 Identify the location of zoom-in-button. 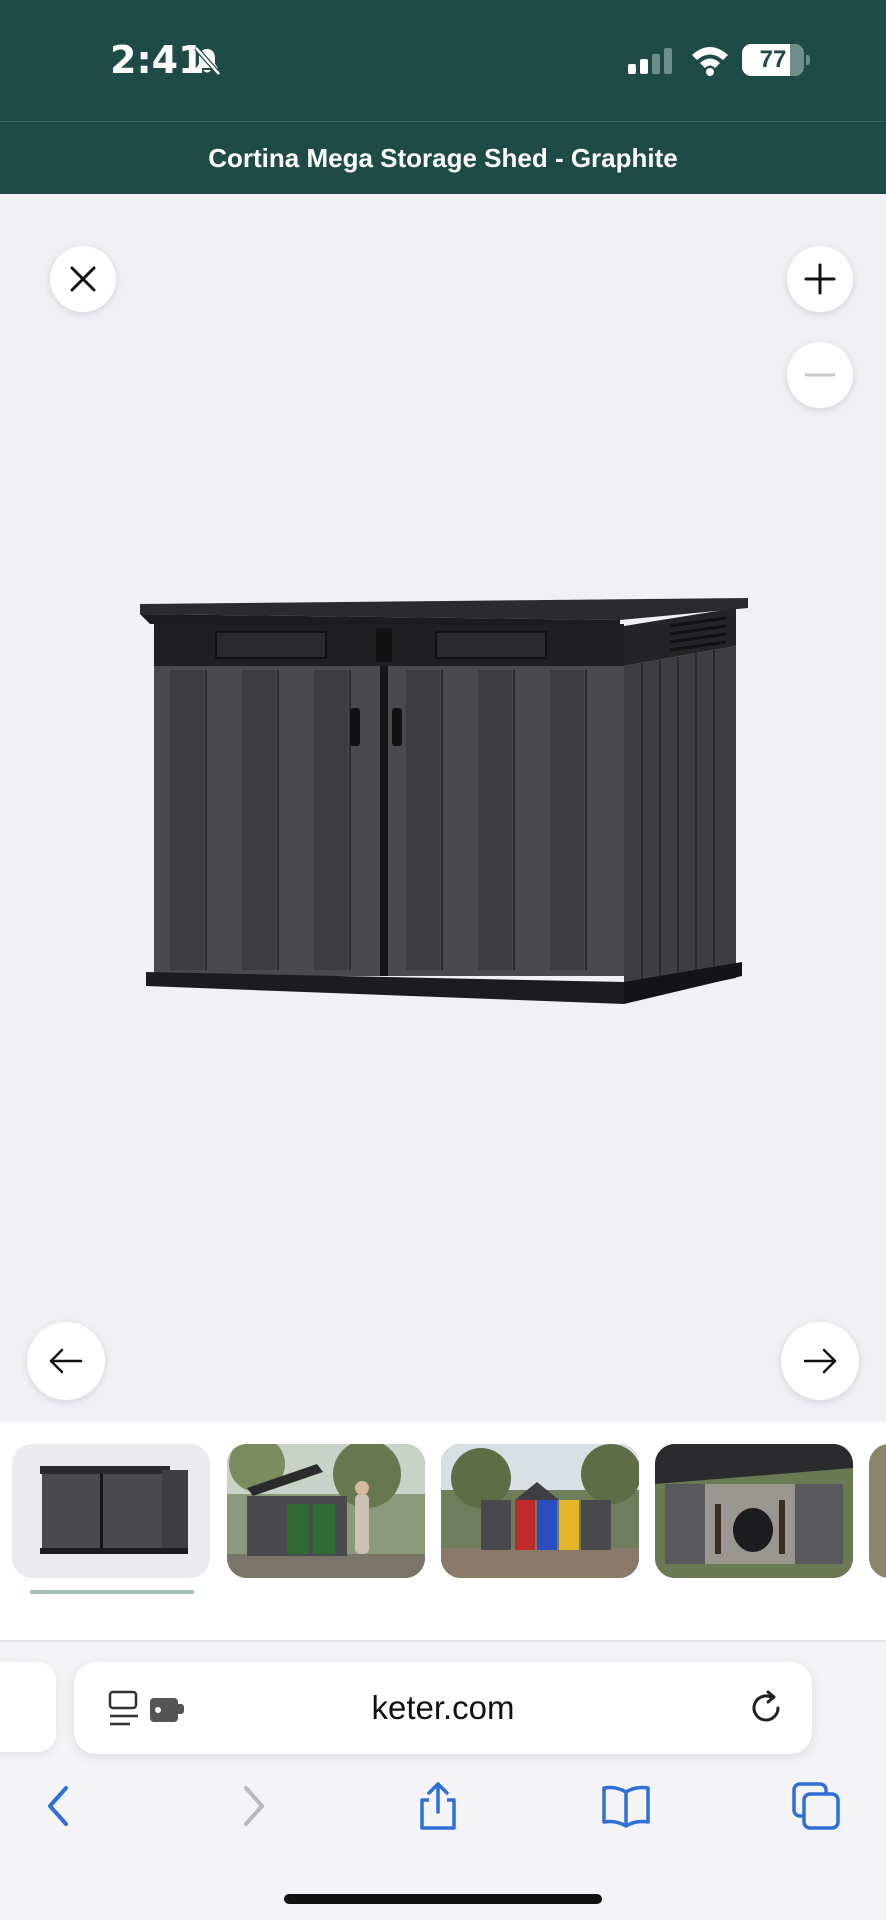
(820, 279).